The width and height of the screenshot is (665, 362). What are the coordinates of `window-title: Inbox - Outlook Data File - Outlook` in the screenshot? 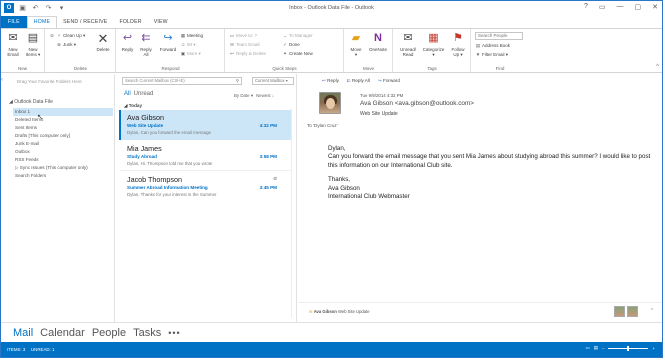 It's located at (331, 8).